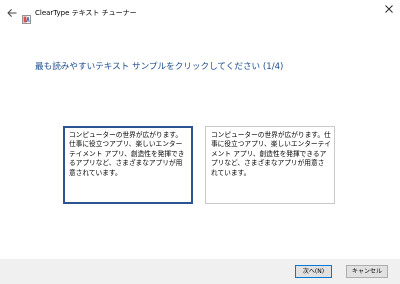 This screenshot has width=400, height=284. Describe the element at coordinates (26, 16) in the screenshot. I see `cleartype-app-icon` at that location.